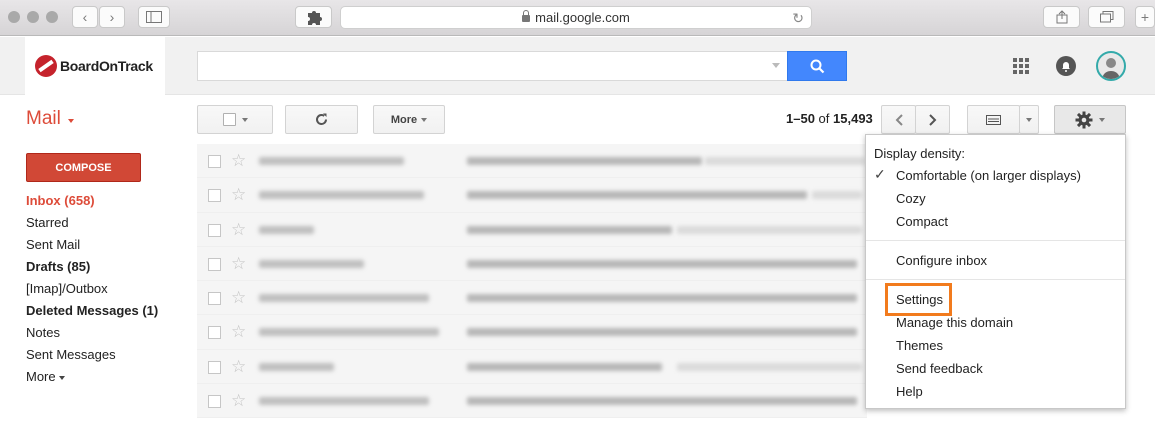 Image resolution: width=1155 pixels, height=426 pixels. I want to click on display-density-heading: Display density:, so click(920, 153).